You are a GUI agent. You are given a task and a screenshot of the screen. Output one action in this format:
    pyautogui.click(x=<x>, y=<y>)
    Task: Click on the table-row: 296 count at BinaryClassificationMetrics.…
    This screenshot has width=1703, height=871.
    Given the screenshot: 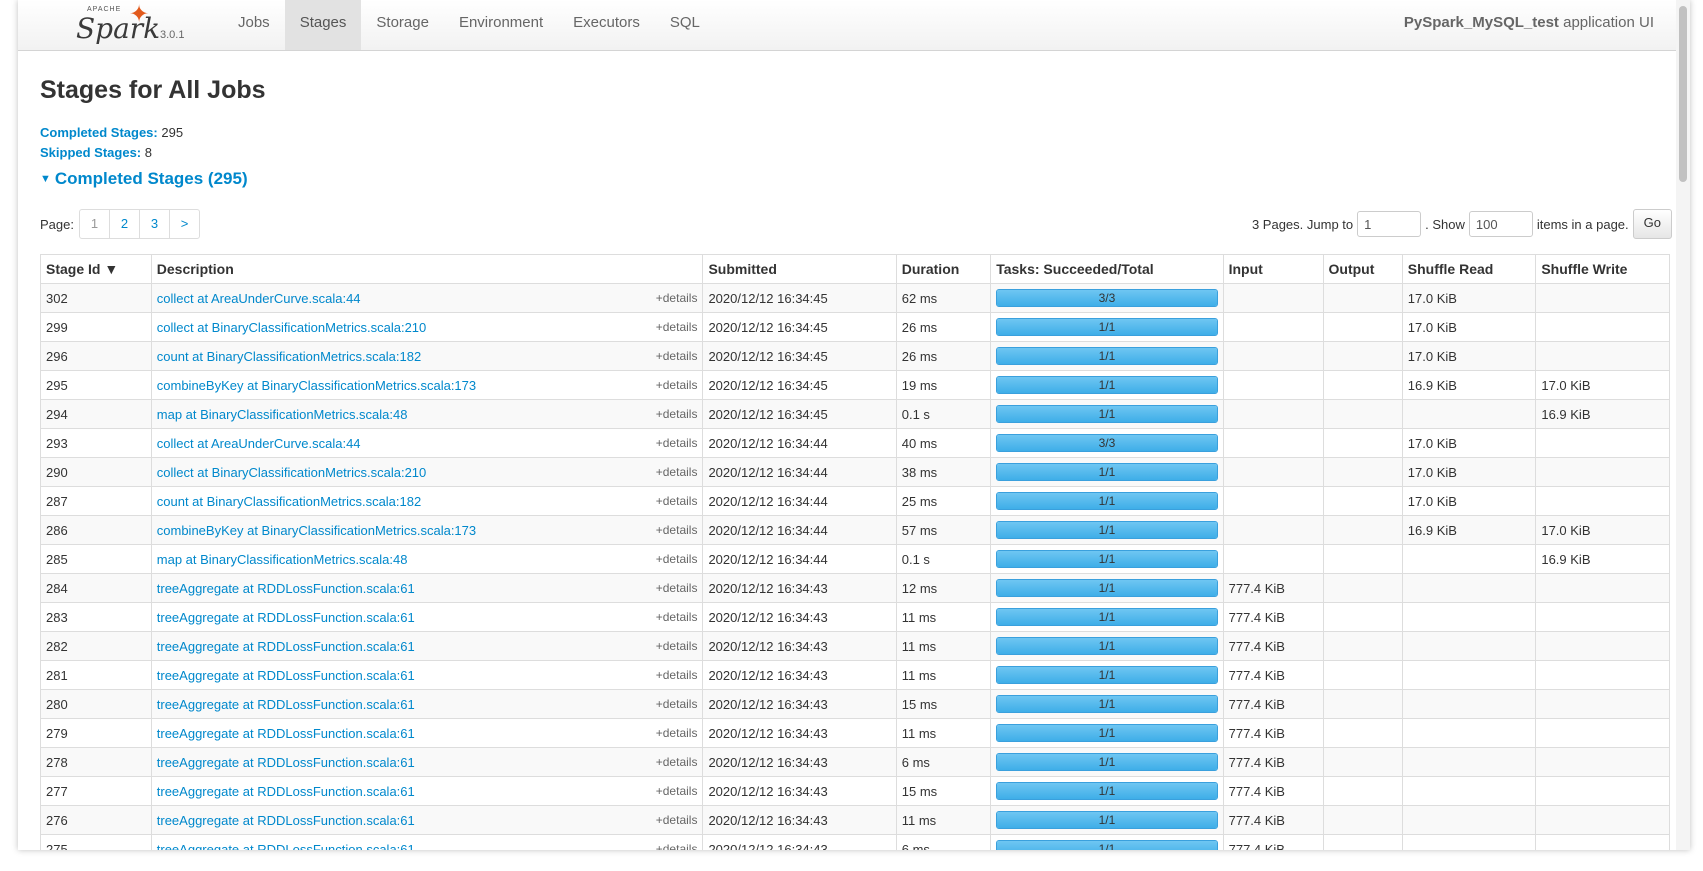 What is the action you would take?
    pyautogui.click(x=855, y=356)
    